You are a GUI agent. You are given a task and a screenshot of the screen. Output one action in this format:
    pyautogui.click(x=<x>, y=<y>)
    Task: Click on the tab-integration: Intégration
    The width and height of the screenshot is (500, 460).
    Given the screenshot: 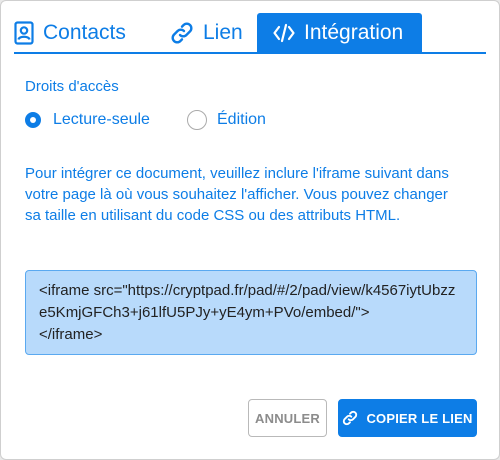 What is the action you would take?
    pyautogui.click(x=339, y=32)
    